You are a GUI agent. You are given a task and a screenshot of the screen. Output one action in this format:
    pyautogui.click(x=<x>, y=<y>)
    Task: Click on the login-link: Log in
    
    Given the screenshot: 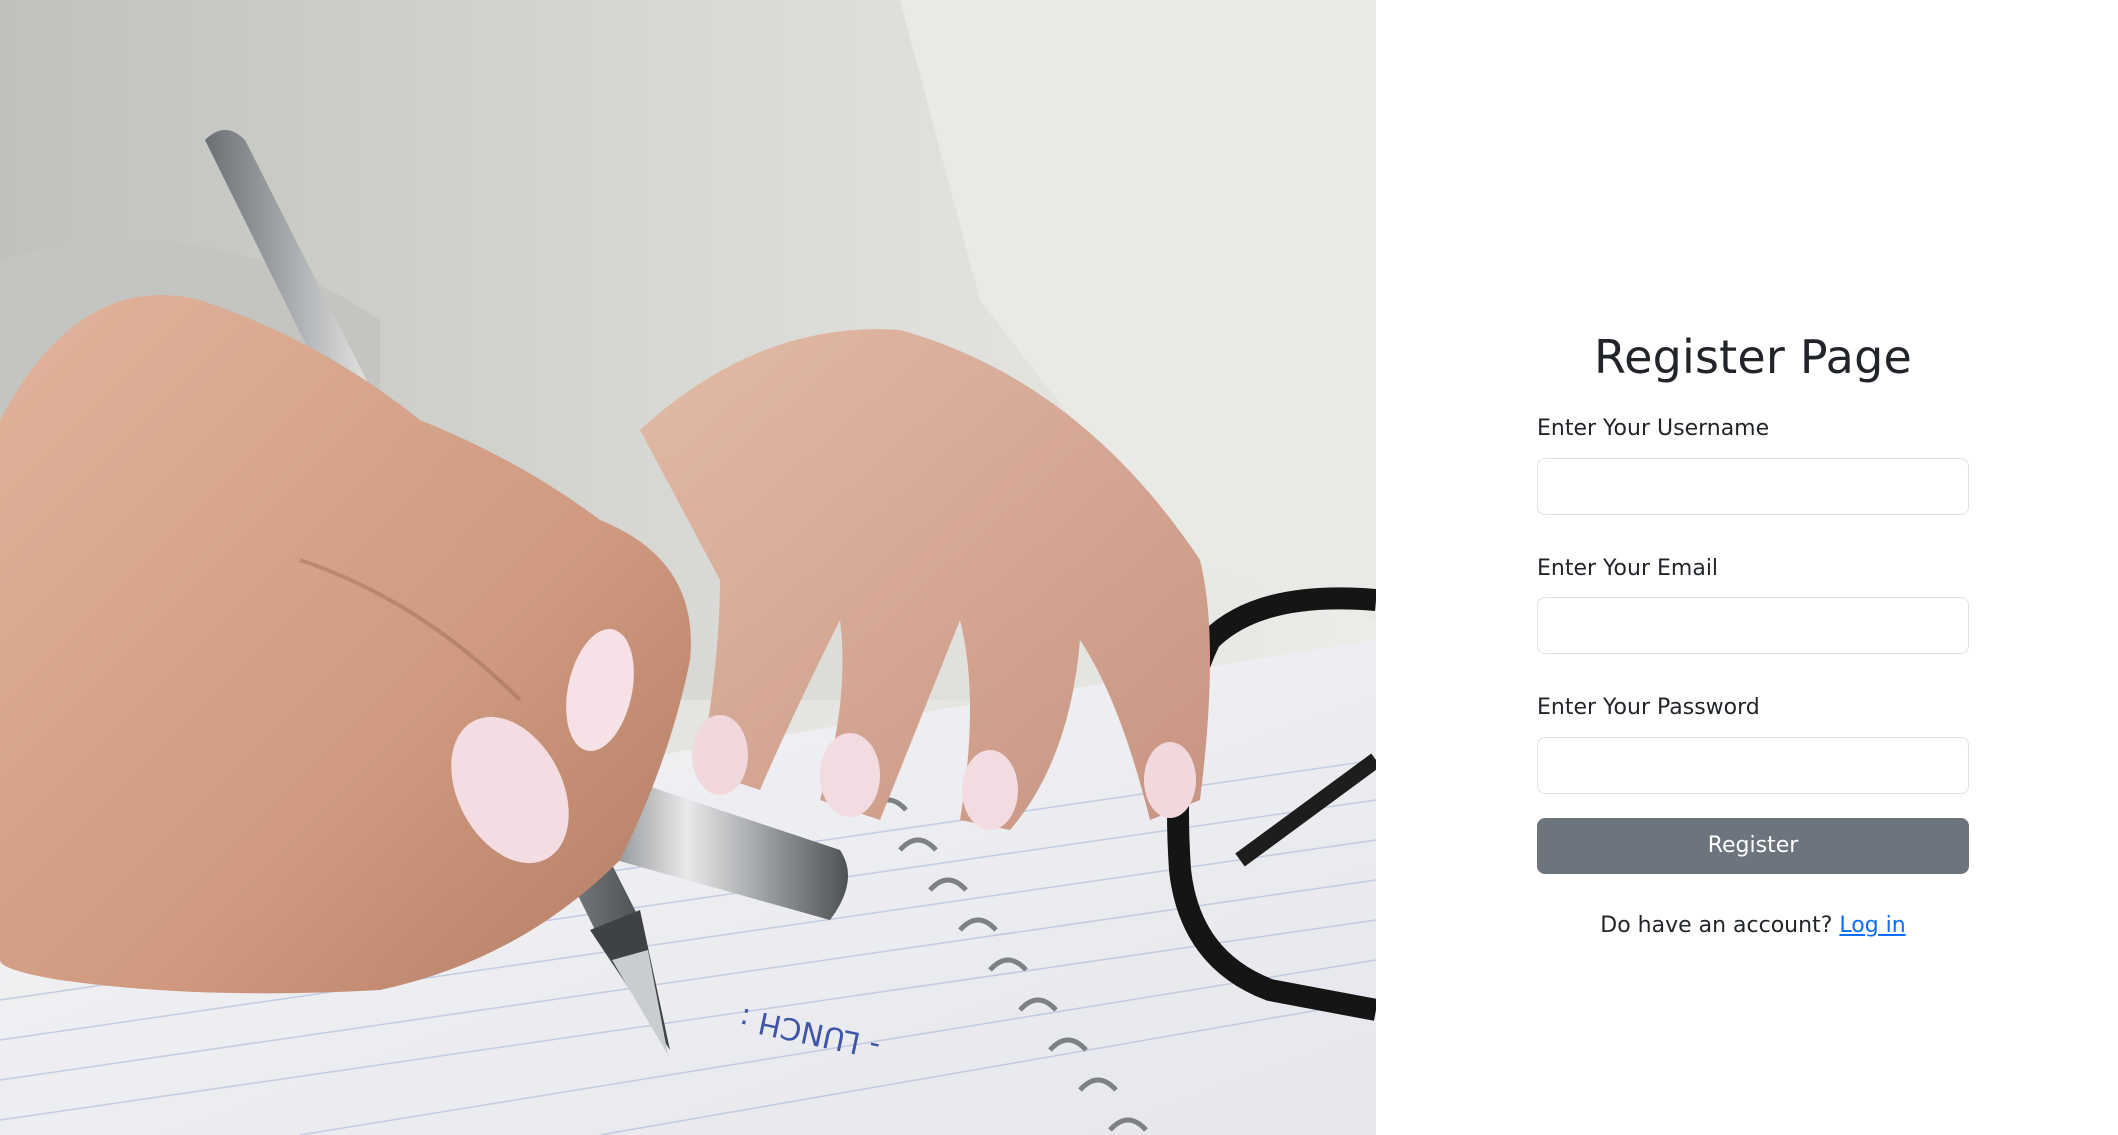 What is the action you would take?
    pyautogui.click(x=1872, y=925)
    